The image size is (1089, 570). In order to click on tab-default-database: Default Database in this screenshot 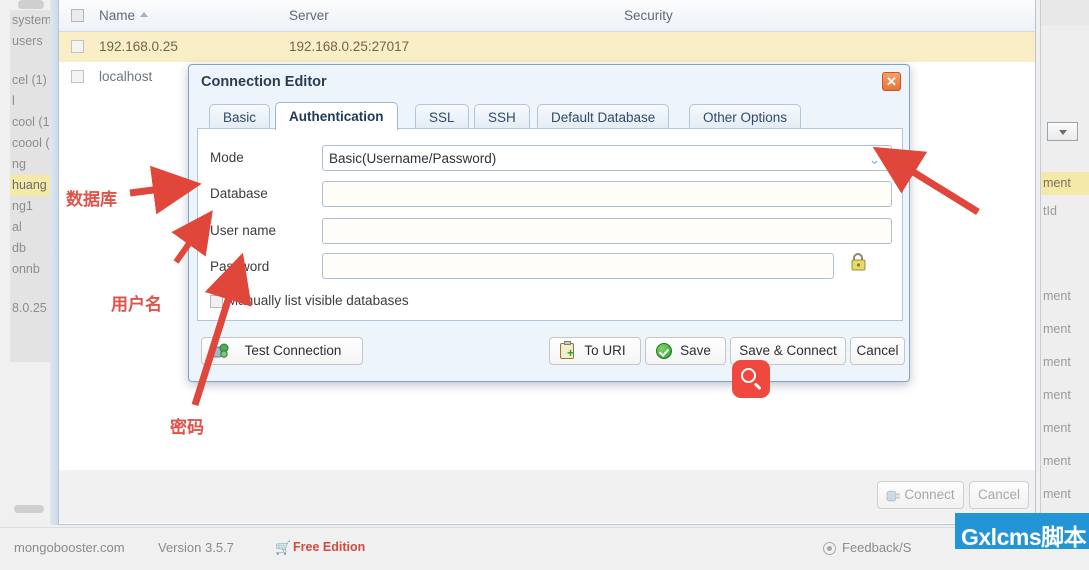, I will do `click(603, 116)`.